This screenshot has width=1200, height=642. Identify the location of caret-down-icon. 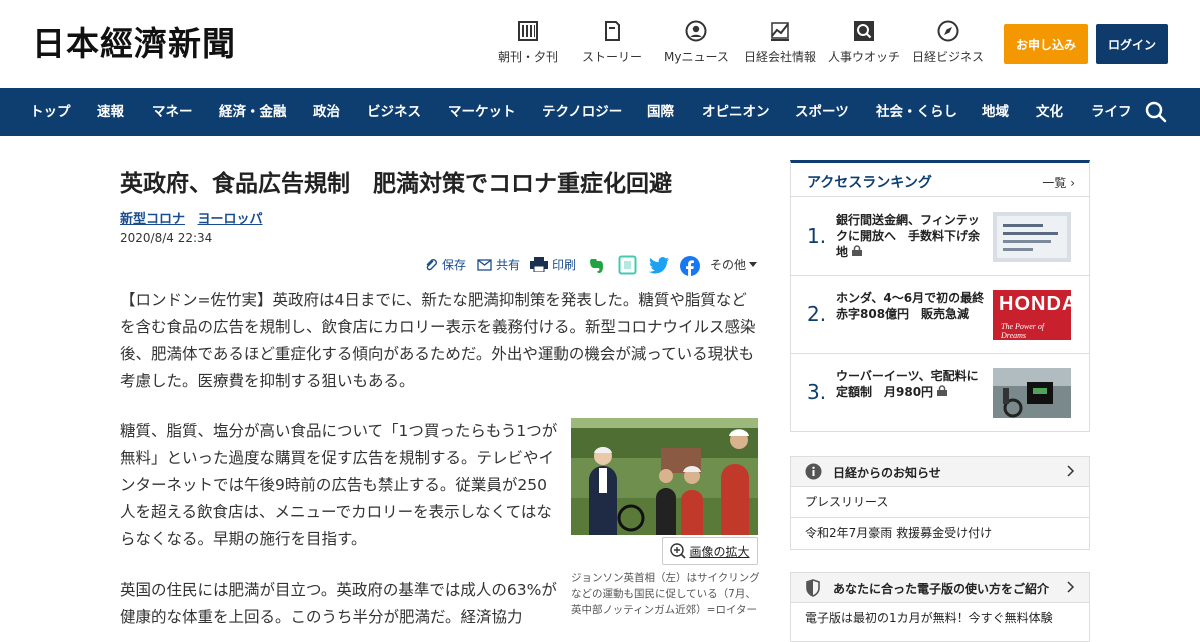
(753, 264).